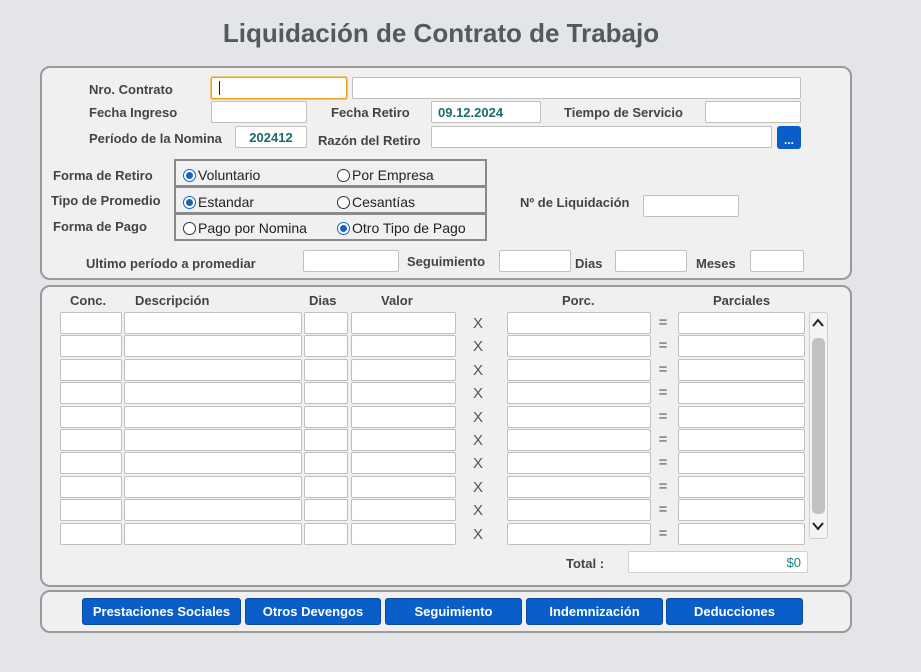 This screenshot has height=672, width=921. I want to click on prestaciones-sociales-button: Prestaciones Sociales, so click(161, 611).